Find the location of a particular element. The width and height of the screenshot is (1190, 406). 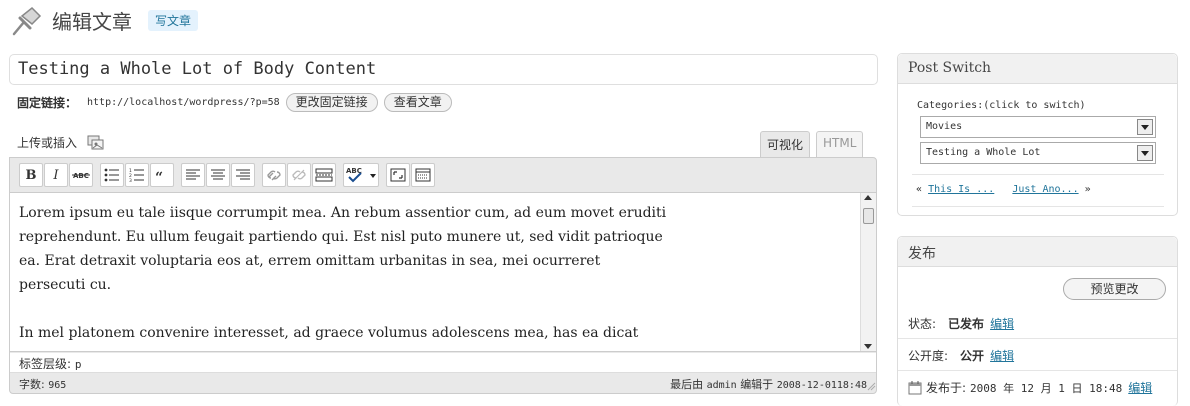

published-label: 发布于: is located at coordinates (946, 388).